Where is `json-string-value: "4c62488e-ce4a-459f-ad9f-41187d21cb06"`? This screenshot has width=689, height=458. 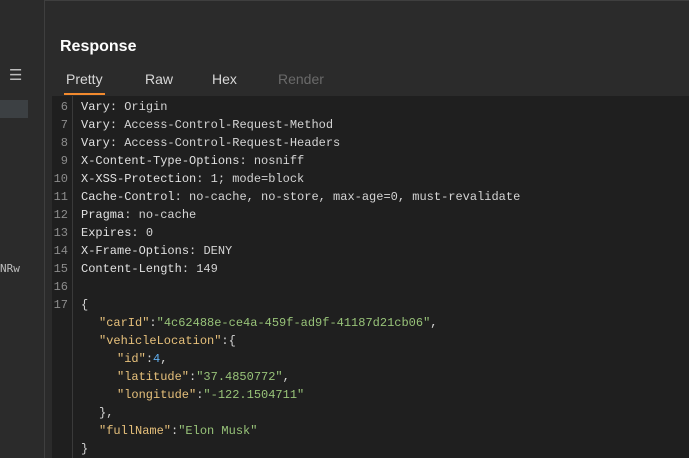
json-string-value: "4c62488e-ce4a-459f-ad9f-41187d21cb06" is located at coordinates (293, 323).